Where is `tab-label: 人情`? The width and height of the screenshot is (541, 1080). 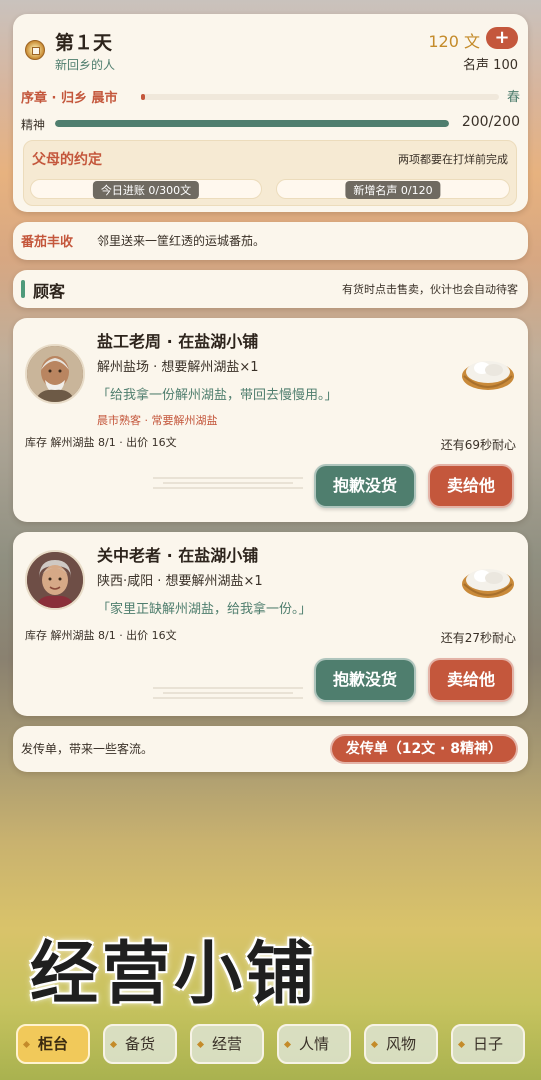
tab-label: 人情 is located at coordinates (313, 1044).